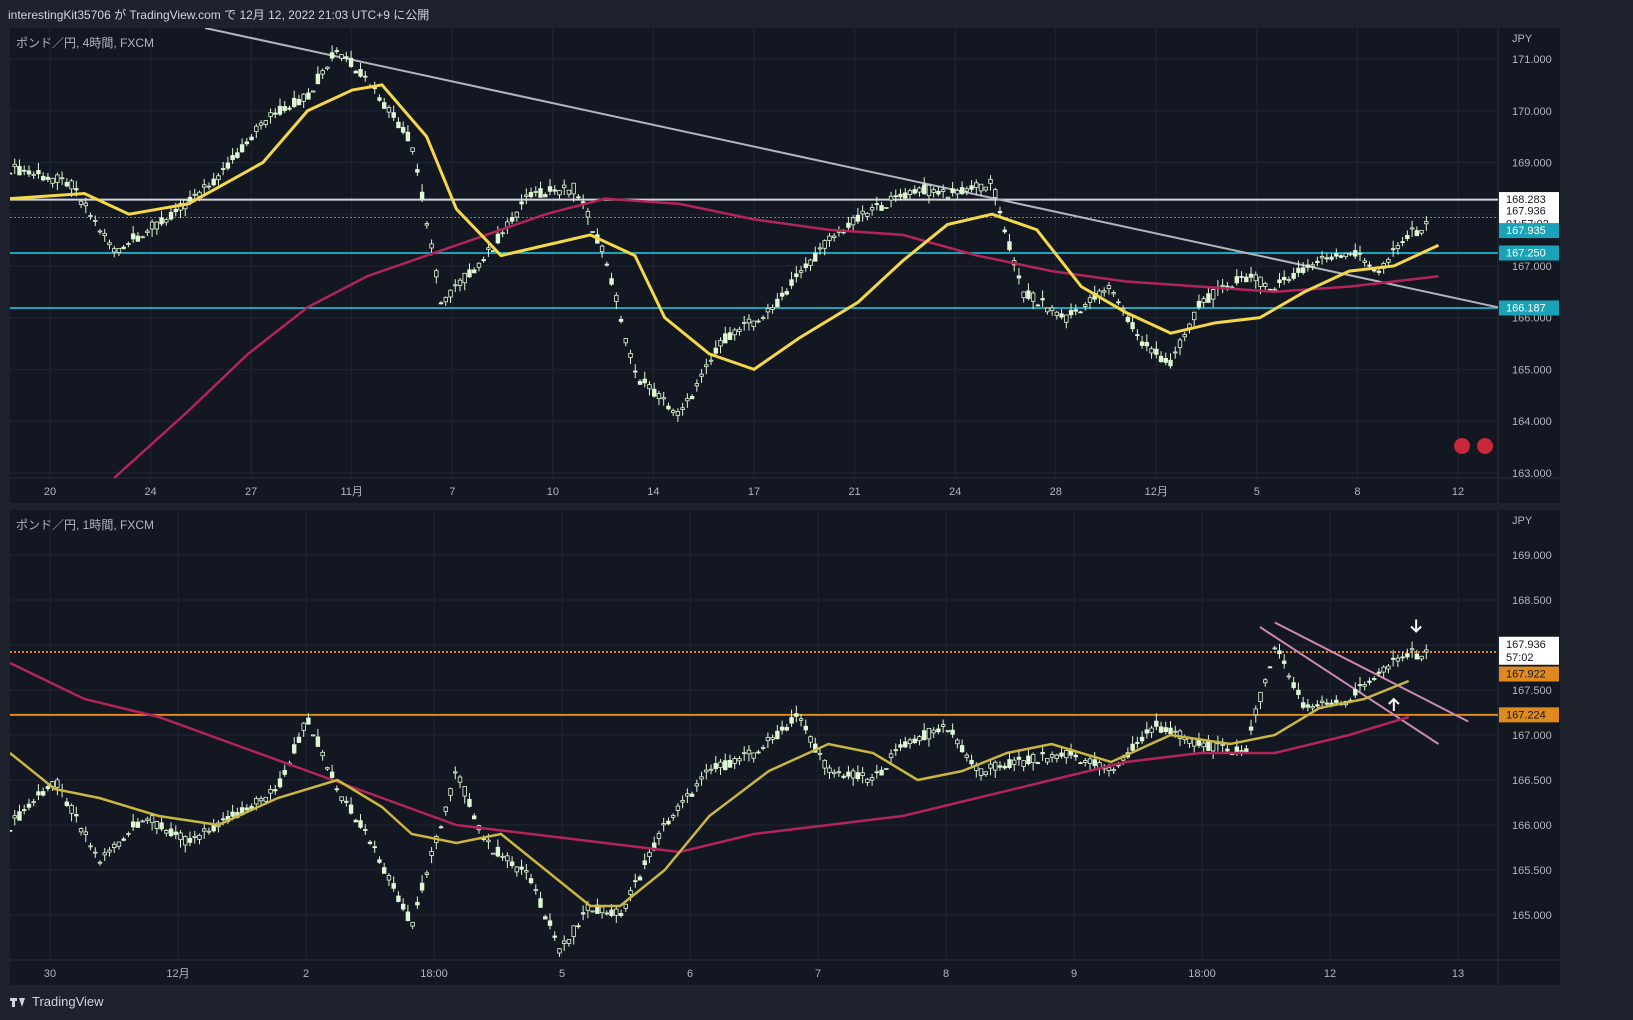 The width and height of the screenshot is (1633, 1020). I want to click on y-tick-label: 169.000, so click(1532, 163).